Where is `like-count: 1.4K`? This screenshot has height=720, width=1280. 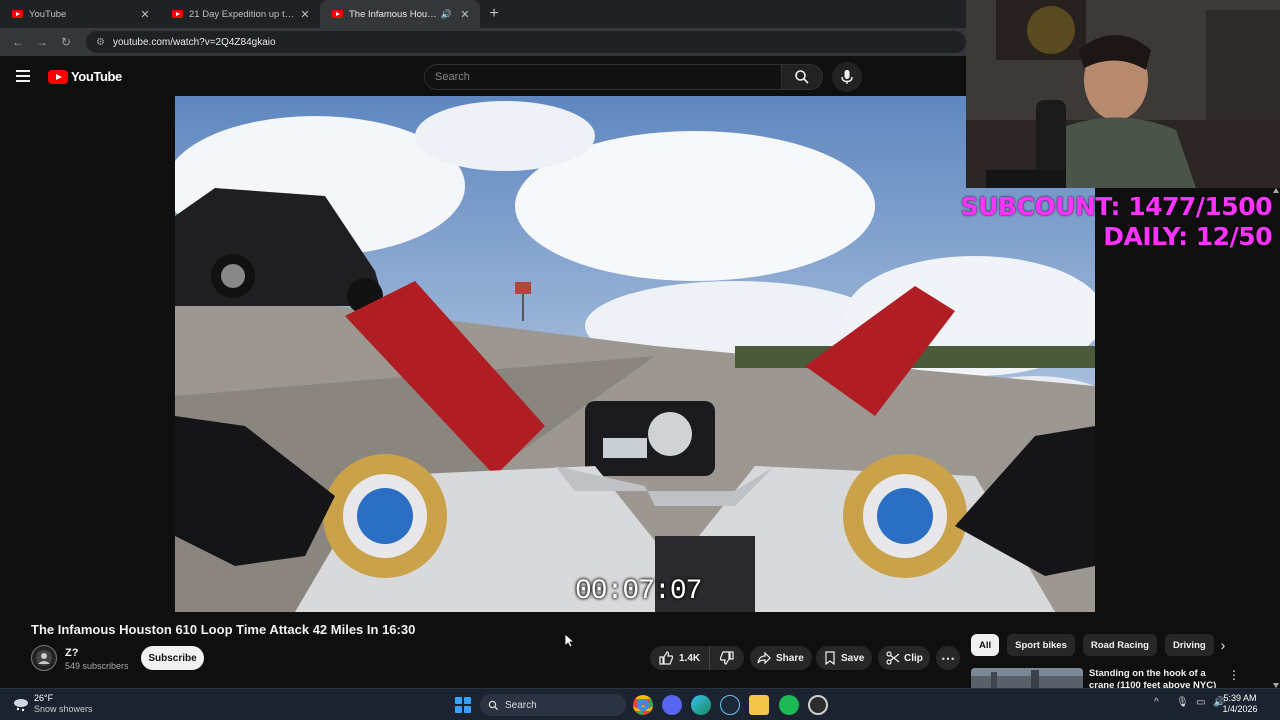
like-count: 1.4K is located at coordinates (690, 658).